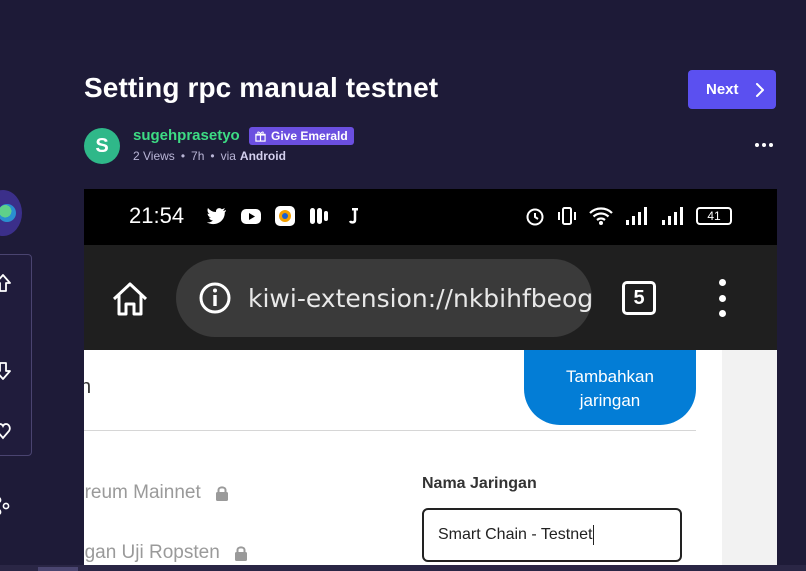  Describe the element at coordinates (567, 216) in the screenshot. I see `vibrate-icon` at that location.